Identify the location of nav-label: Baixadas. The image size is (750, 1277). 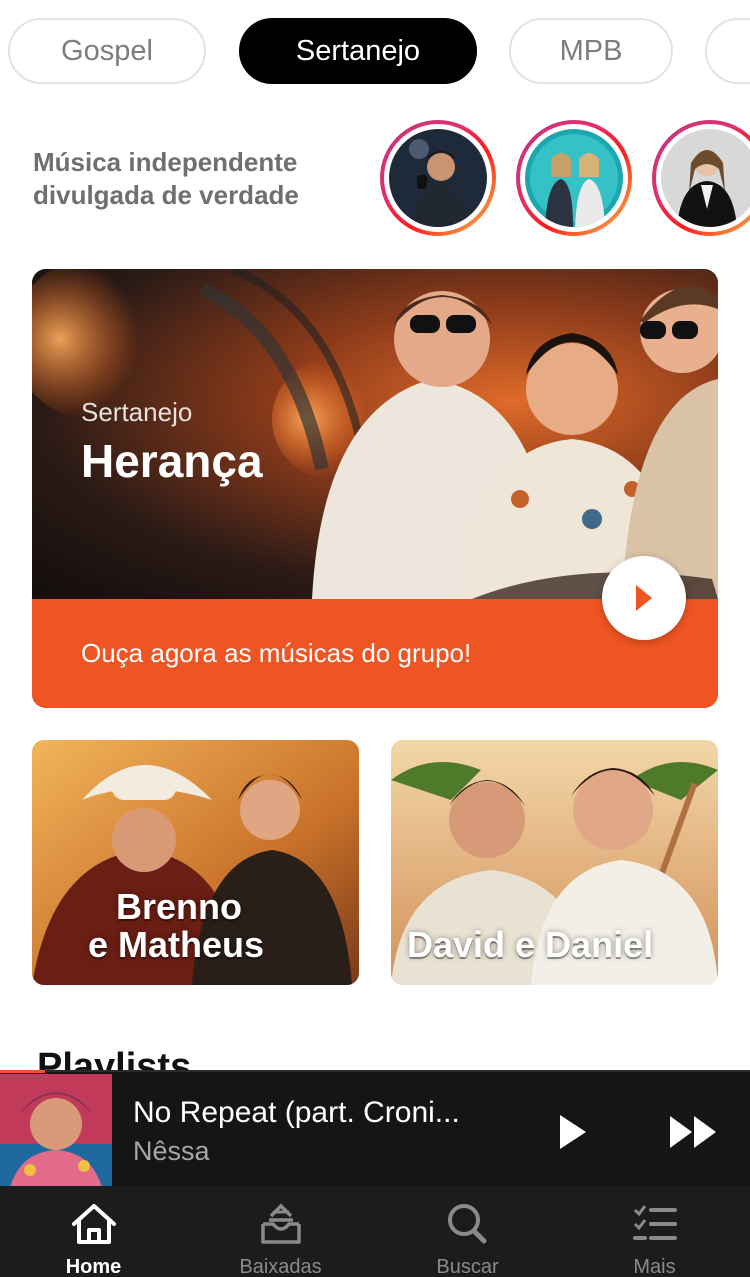
(280, 1266).